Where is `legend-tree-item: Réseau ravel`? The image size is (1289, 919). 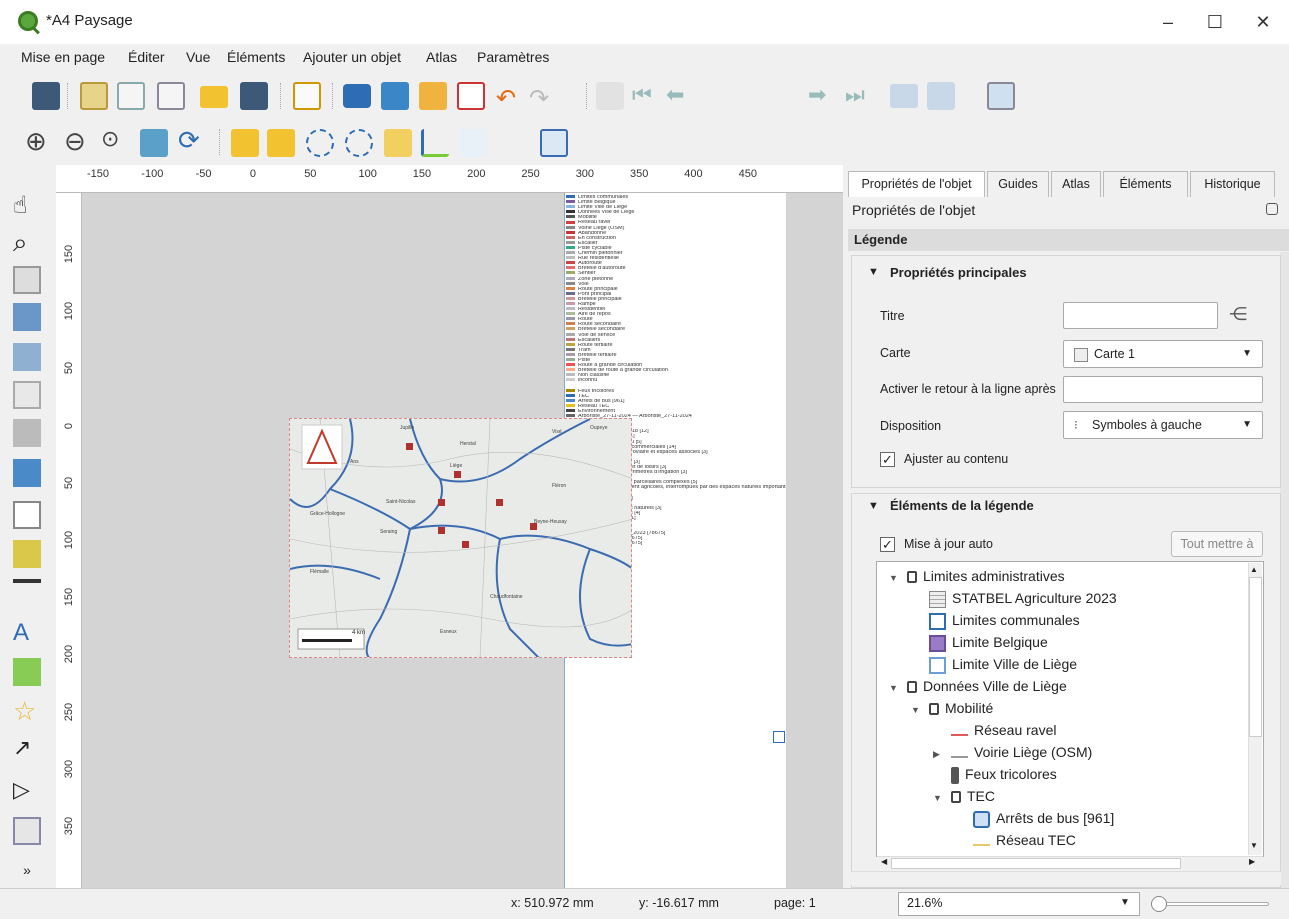 legend-tree-item: Réseau ravel is located at coordinates (995, 730).